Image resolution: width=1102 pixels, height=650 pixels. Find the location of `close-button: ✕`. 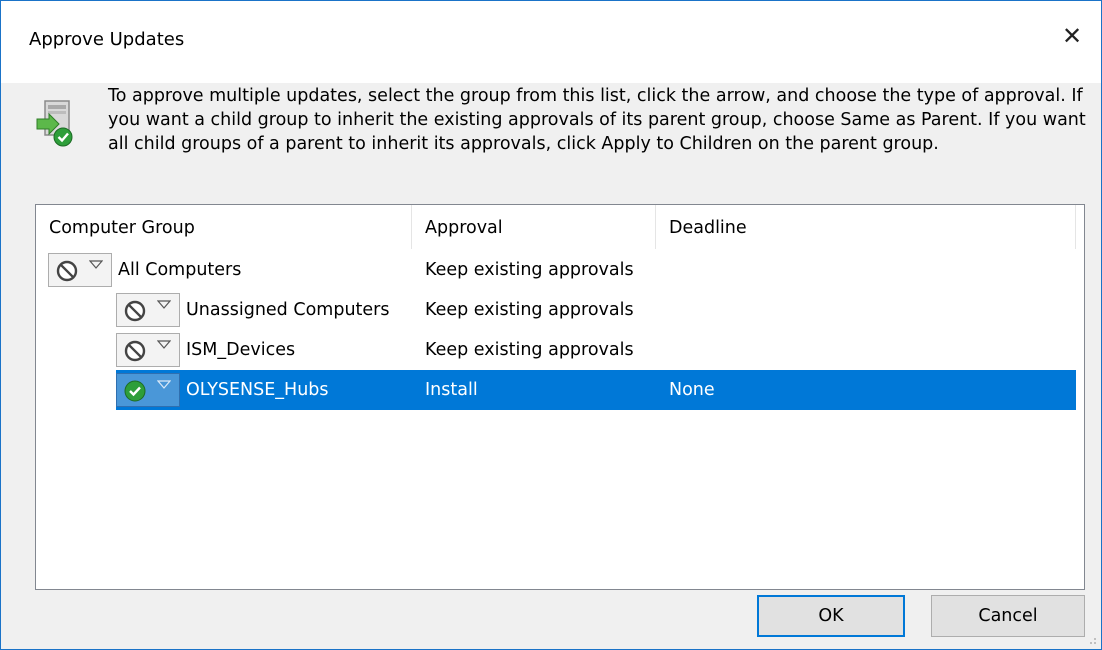

close-button: ✕ is located at coordinates (1072, 36).